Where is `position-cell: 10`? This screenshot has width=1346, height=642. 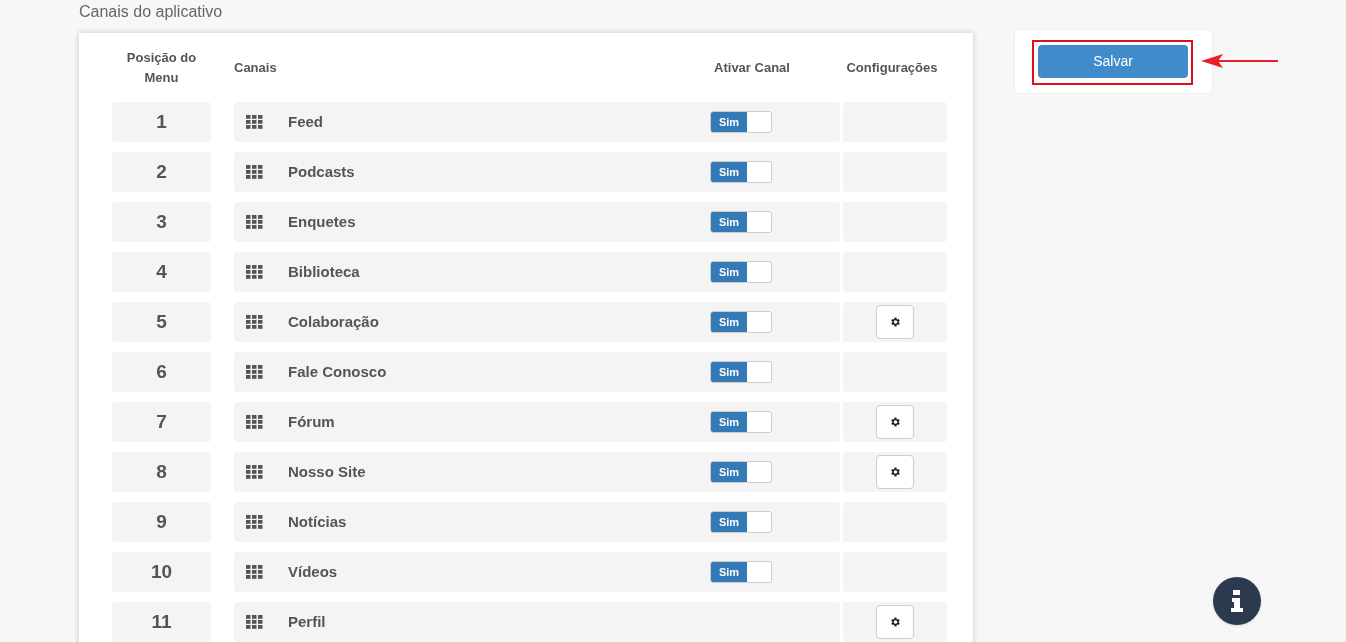 position-cell: 10 is located at coordinates (161, 572).